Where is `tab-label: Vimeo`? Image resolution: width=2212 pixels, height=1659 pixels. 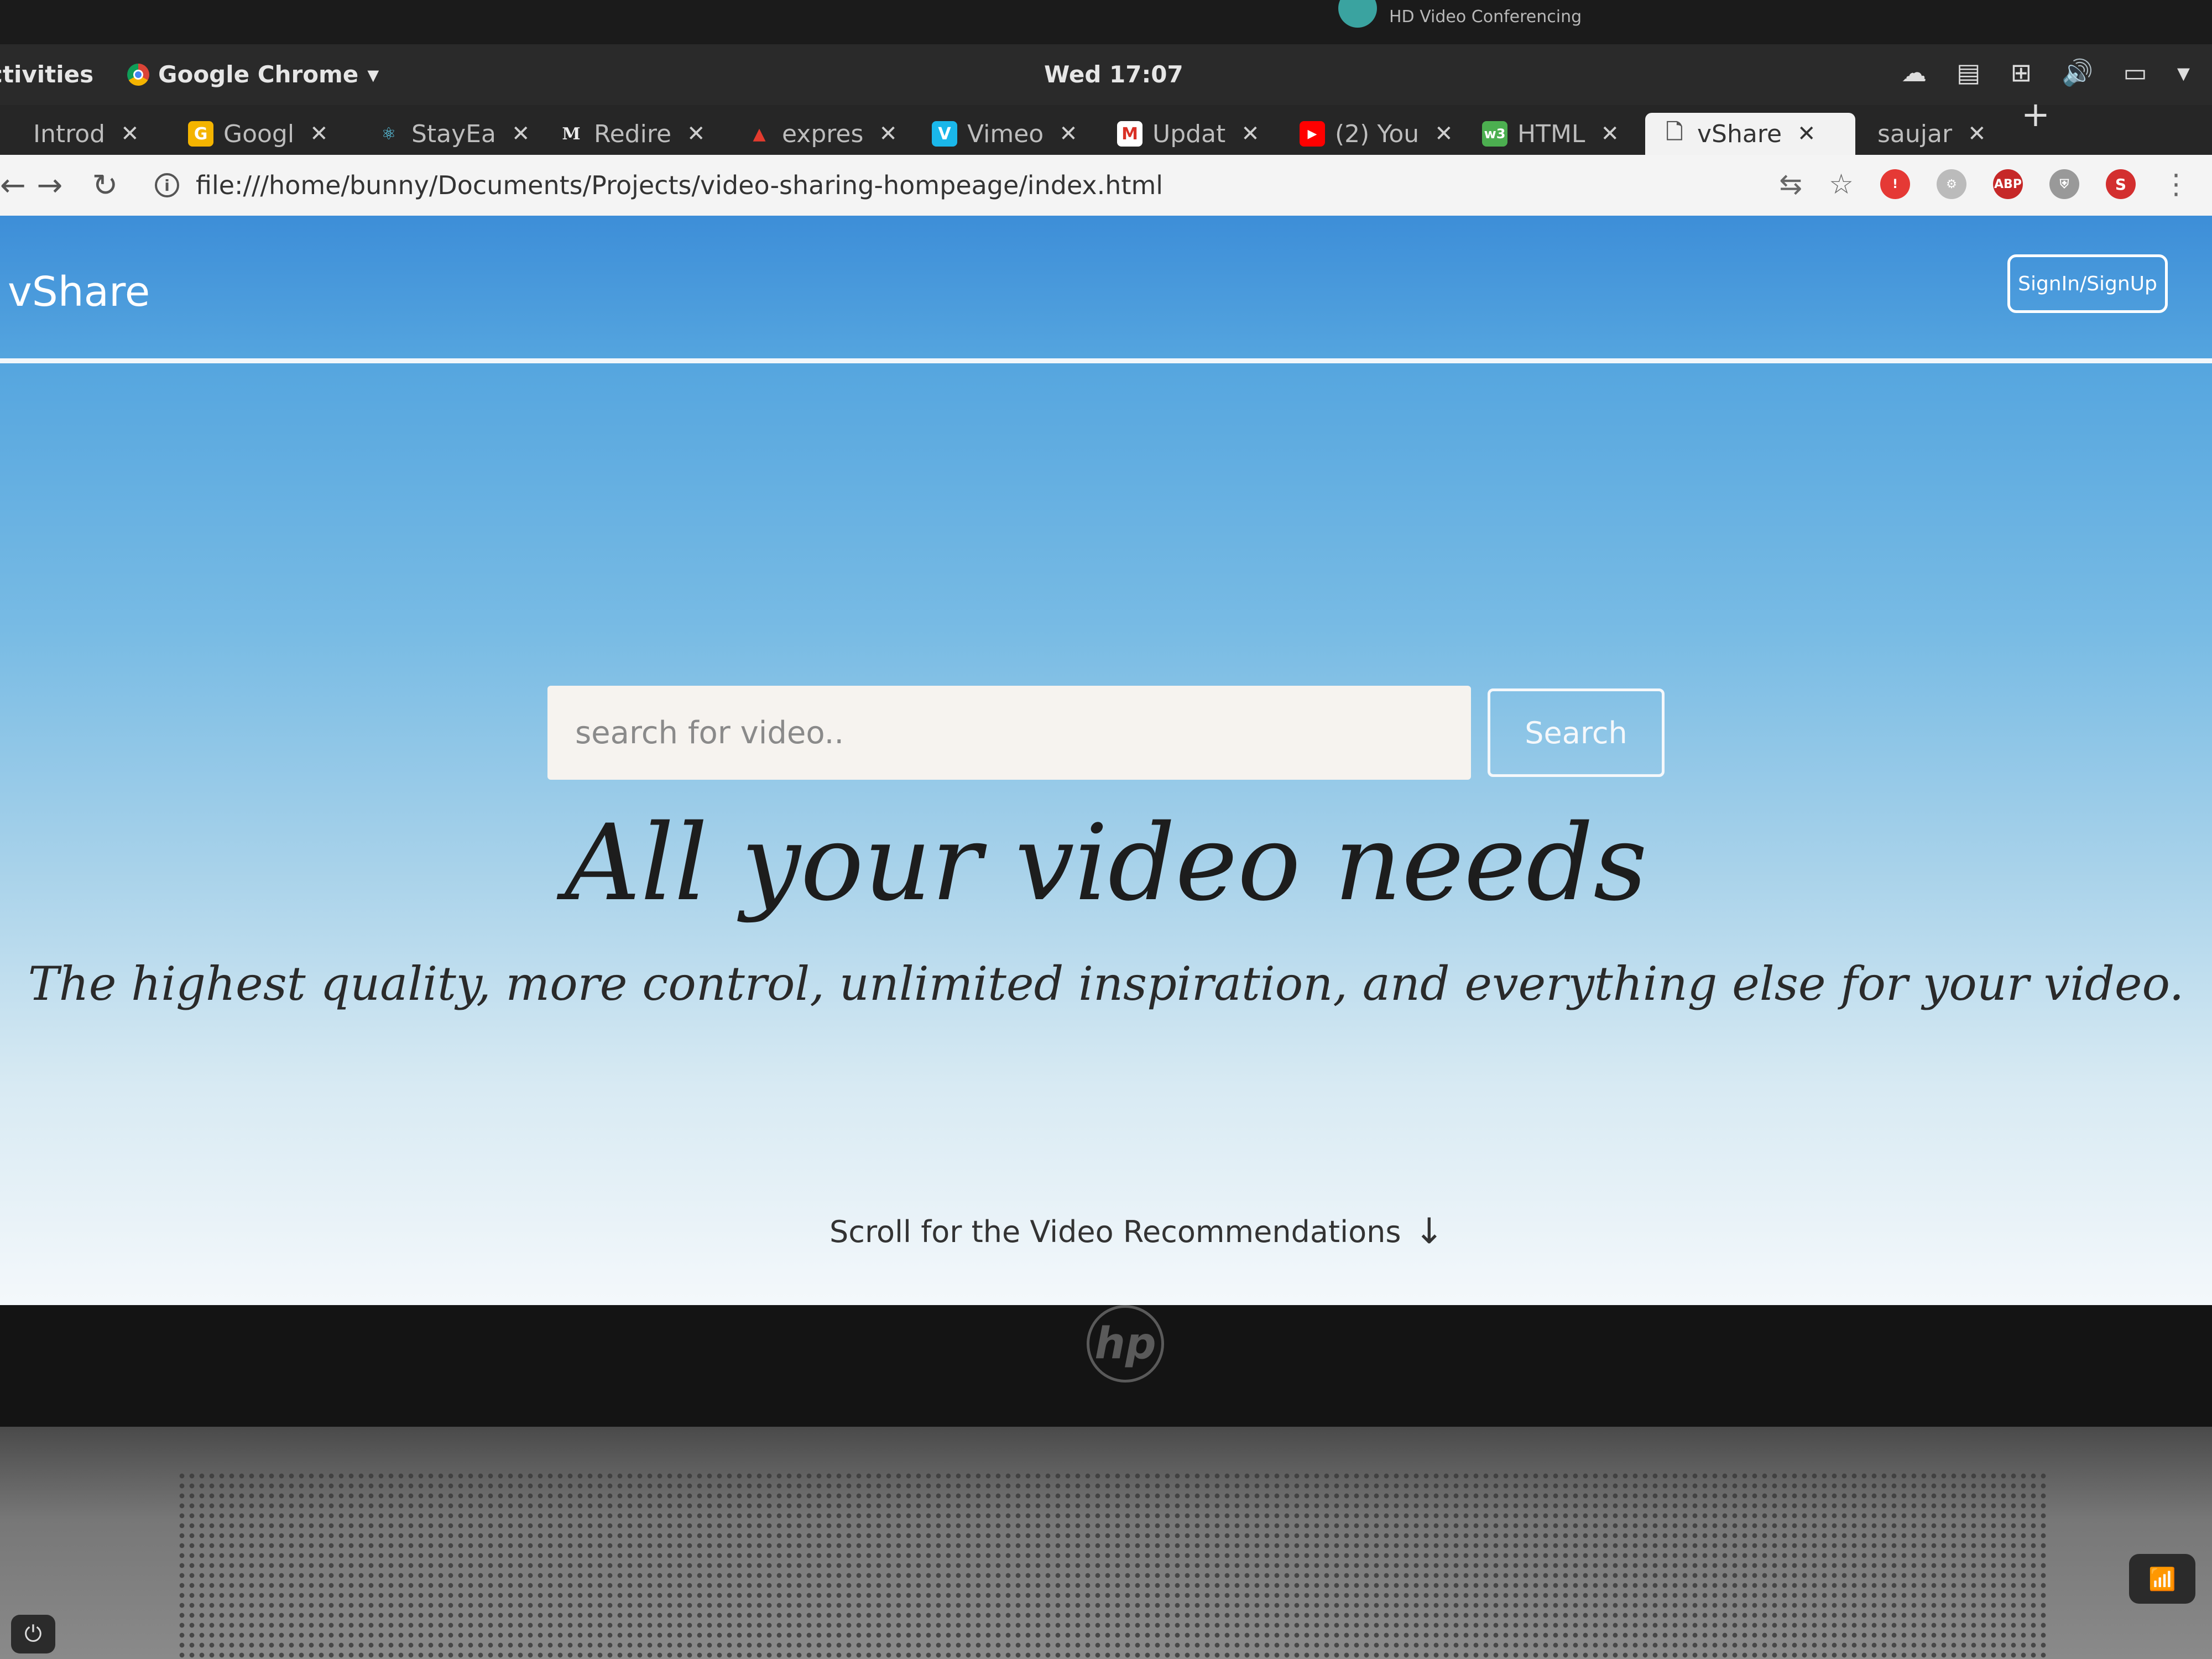
tab-label: Vimeo is located at coordinates (1006, 134).